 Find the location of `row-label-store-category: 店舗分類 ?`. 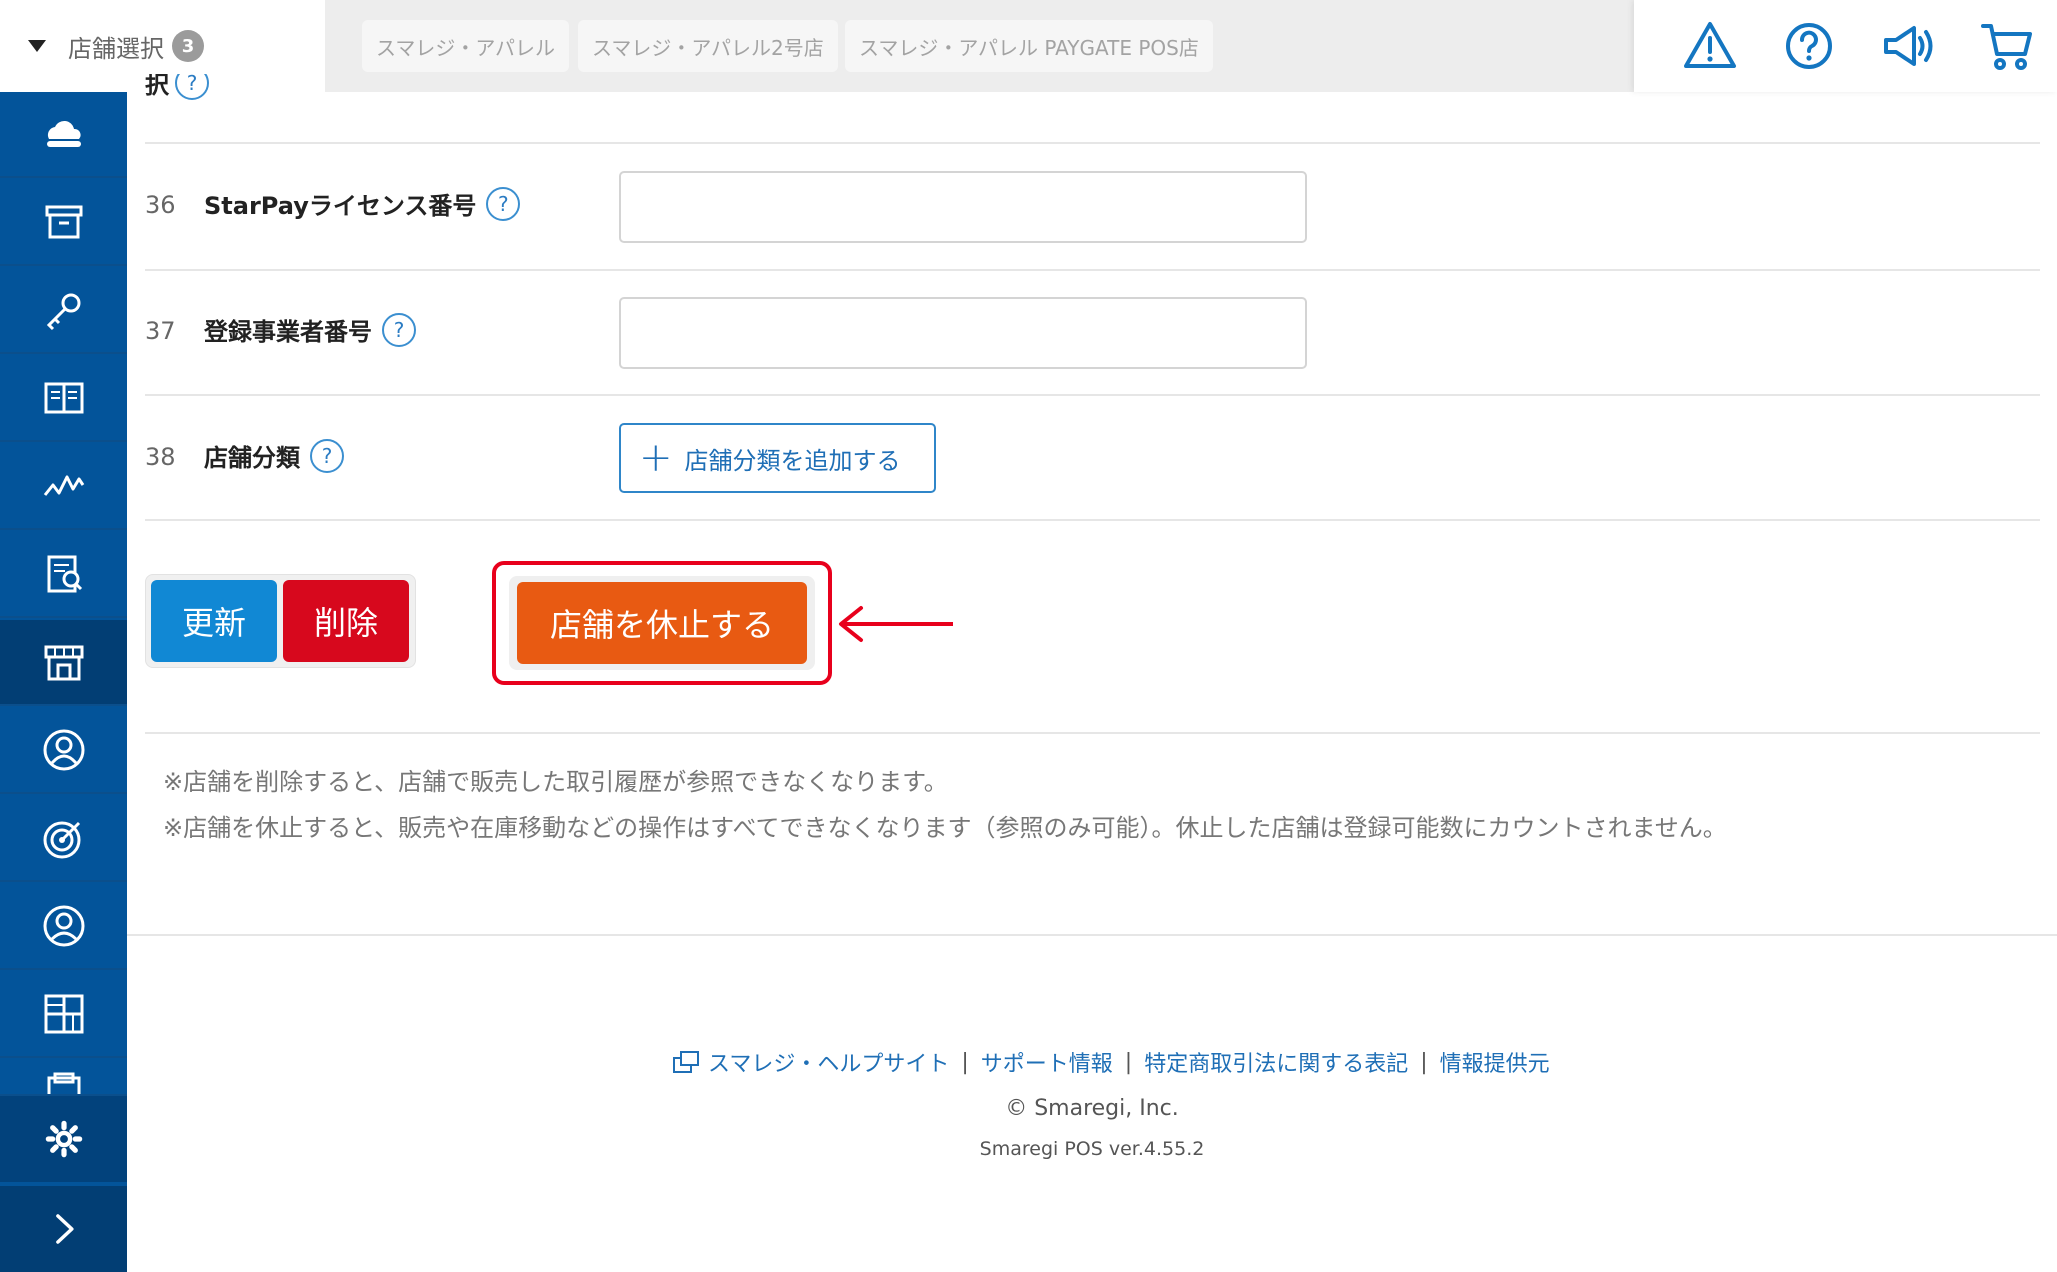

row-label-store-category: 店舗分類 ? is located at coordinates (274, 455).